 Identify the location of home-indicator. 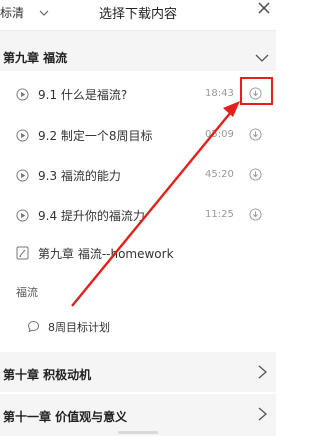
(138, 432).